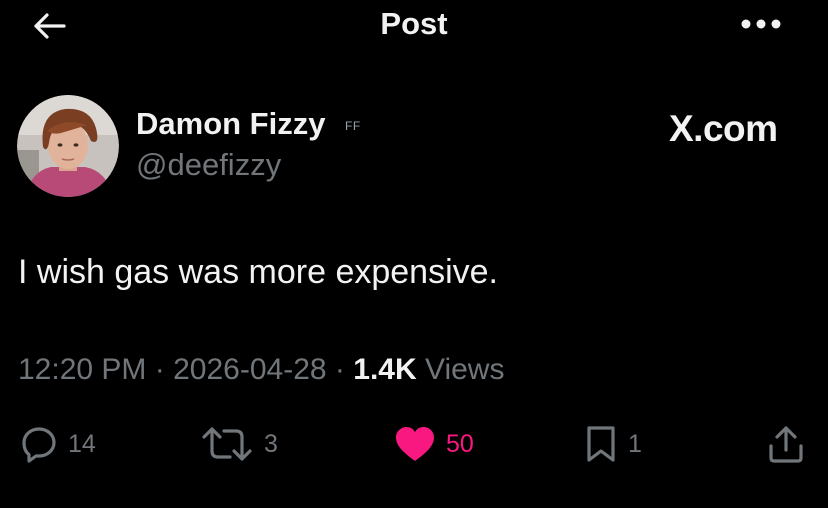 The image size is (828, 508). Describe the element at coordinates (250, 369) in the screenshot. I see `post-date: 2026-04-28` at that location.